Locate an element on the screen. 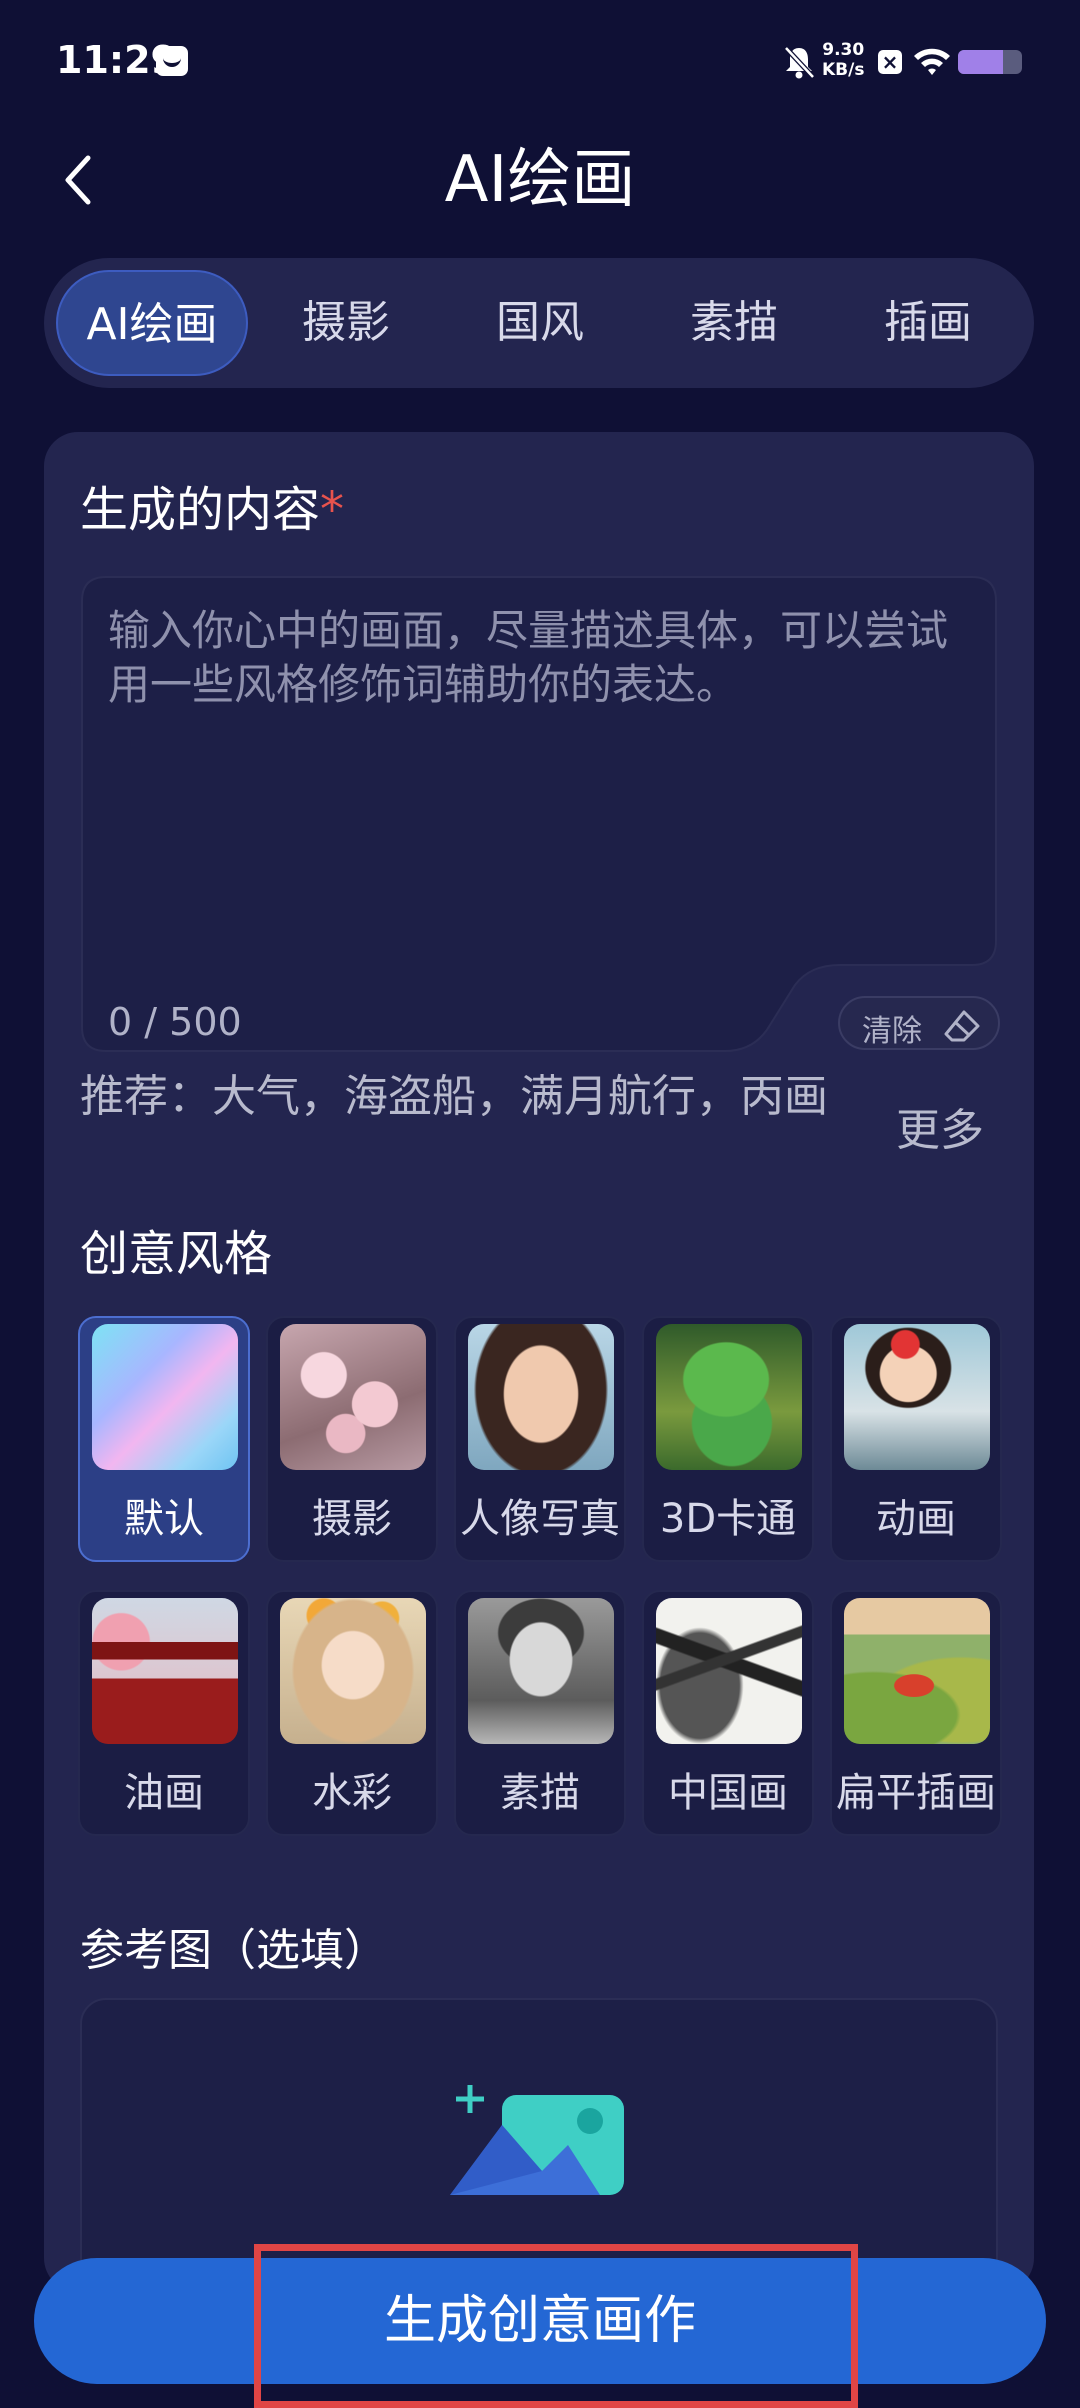 Image resolution: width=1080 pixels, height=2408 pixels. style-label: 动画 is located at coordinates (916, 1519).